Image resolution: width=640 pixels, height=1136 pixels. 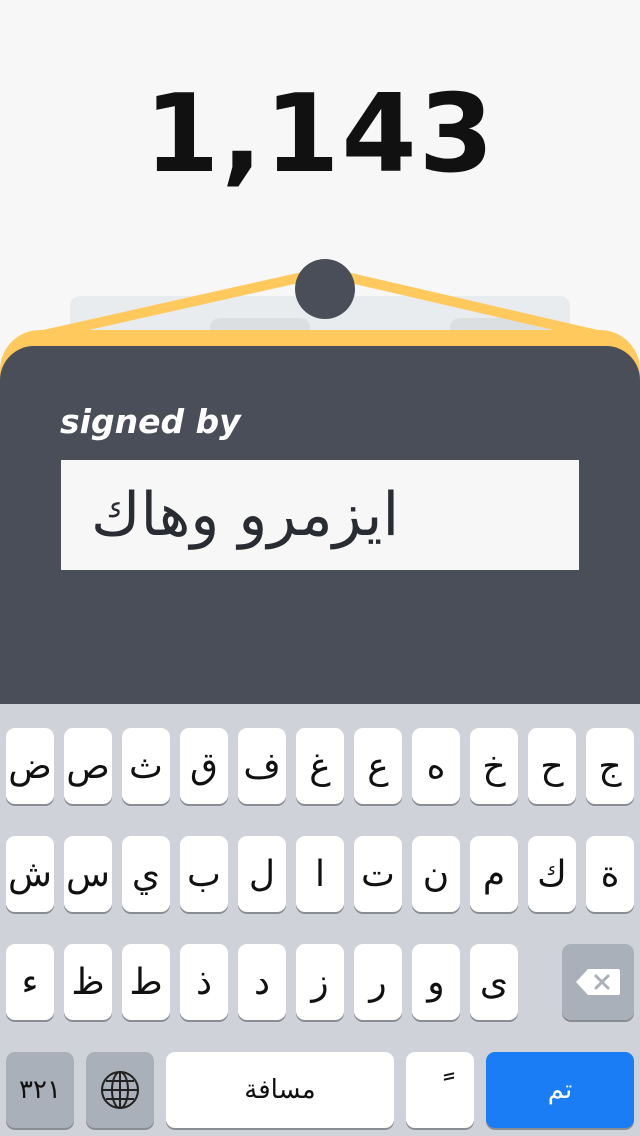 I want to click on key: ت, so click(x=378, y=874).